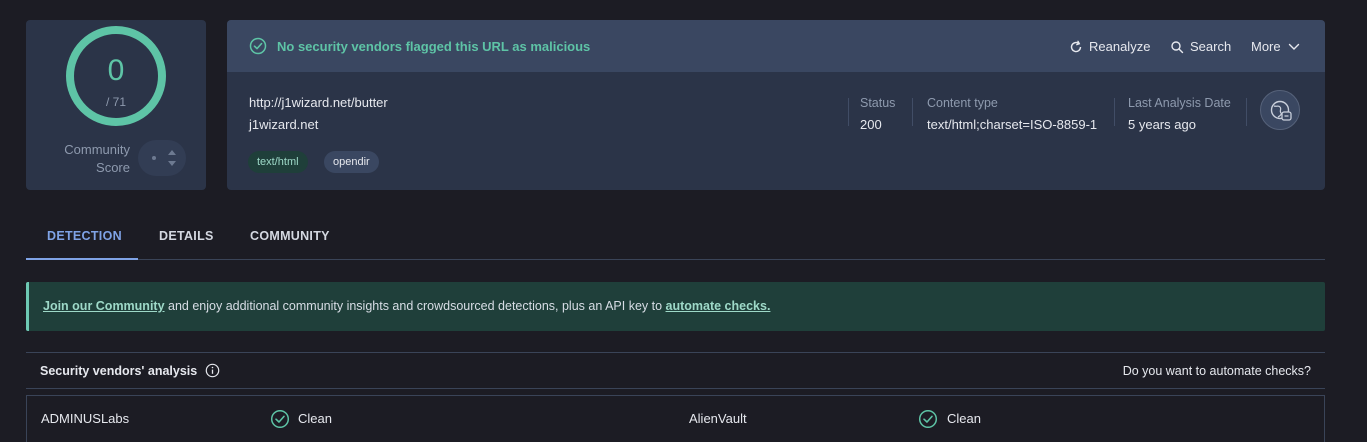 The image size is (1367, 442). Describe the element at coordinates (718, 306) in the screenshot. I see `automate-checks-link: automate checks.` at that location.